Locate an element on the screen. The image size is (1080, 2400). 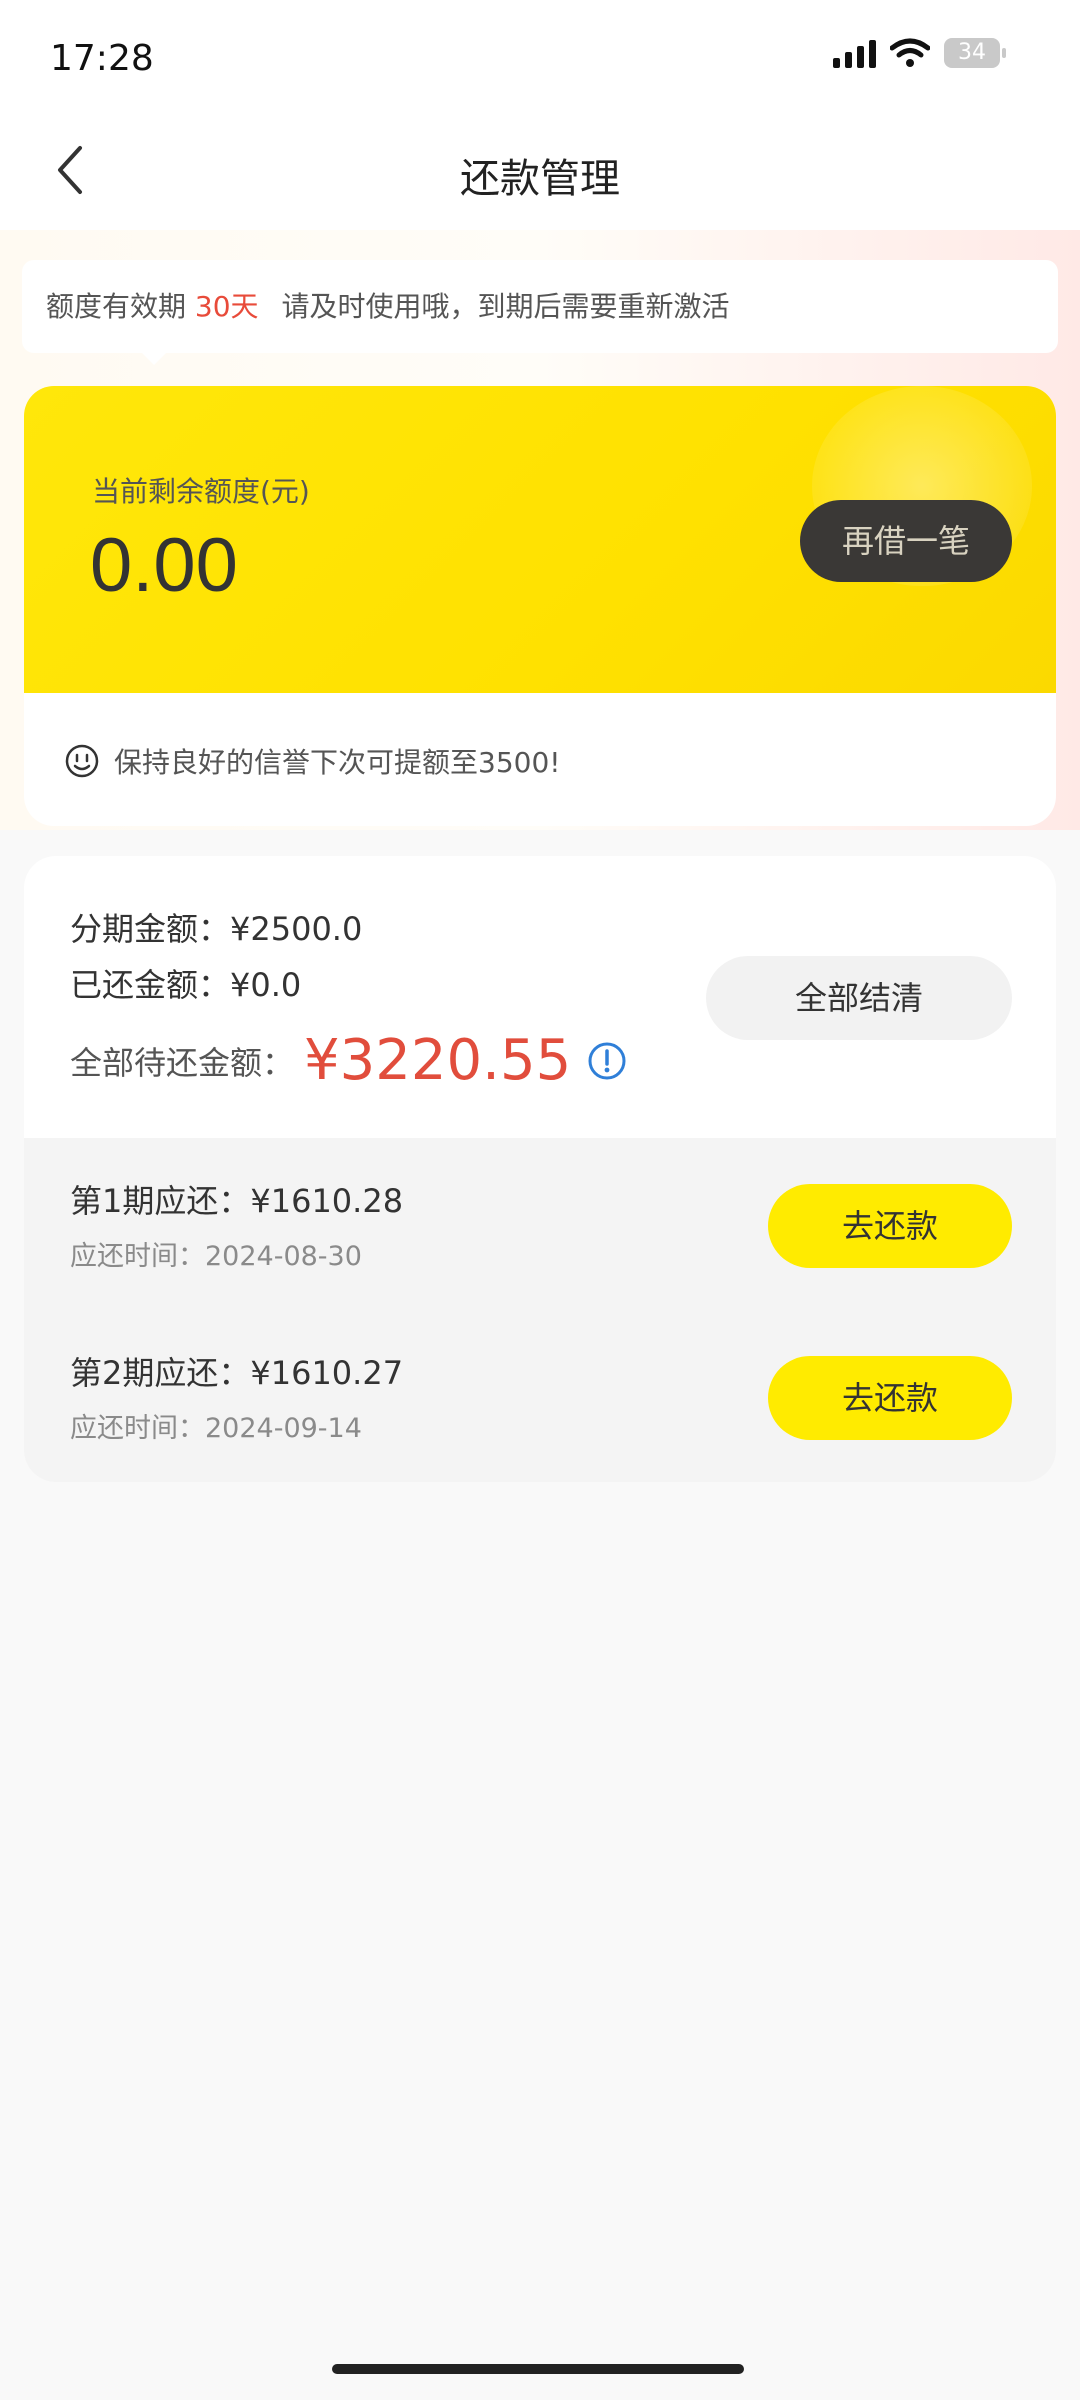
status-time: 17:28 is located at coordinates (102, 58).